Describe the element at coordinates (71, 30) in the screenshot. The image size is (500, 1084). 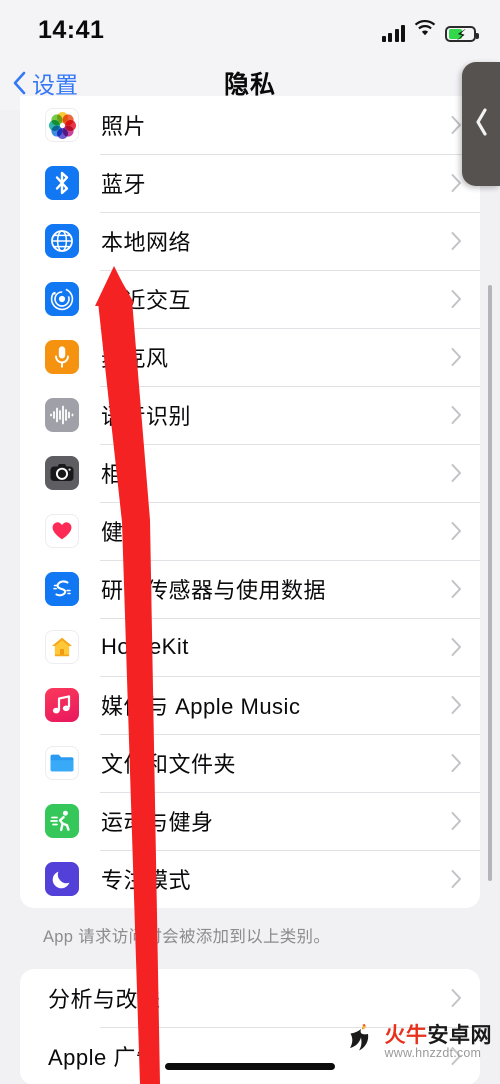
I see `status-bar-clock: 14:41` at that location.